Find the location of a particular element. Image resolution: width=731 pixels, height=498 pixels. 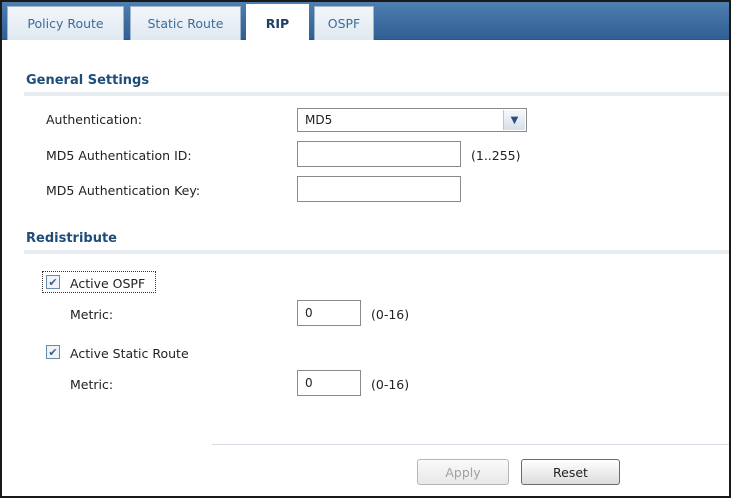

authentication-select: MD5 ▼ is located at coordinates (412, 120).